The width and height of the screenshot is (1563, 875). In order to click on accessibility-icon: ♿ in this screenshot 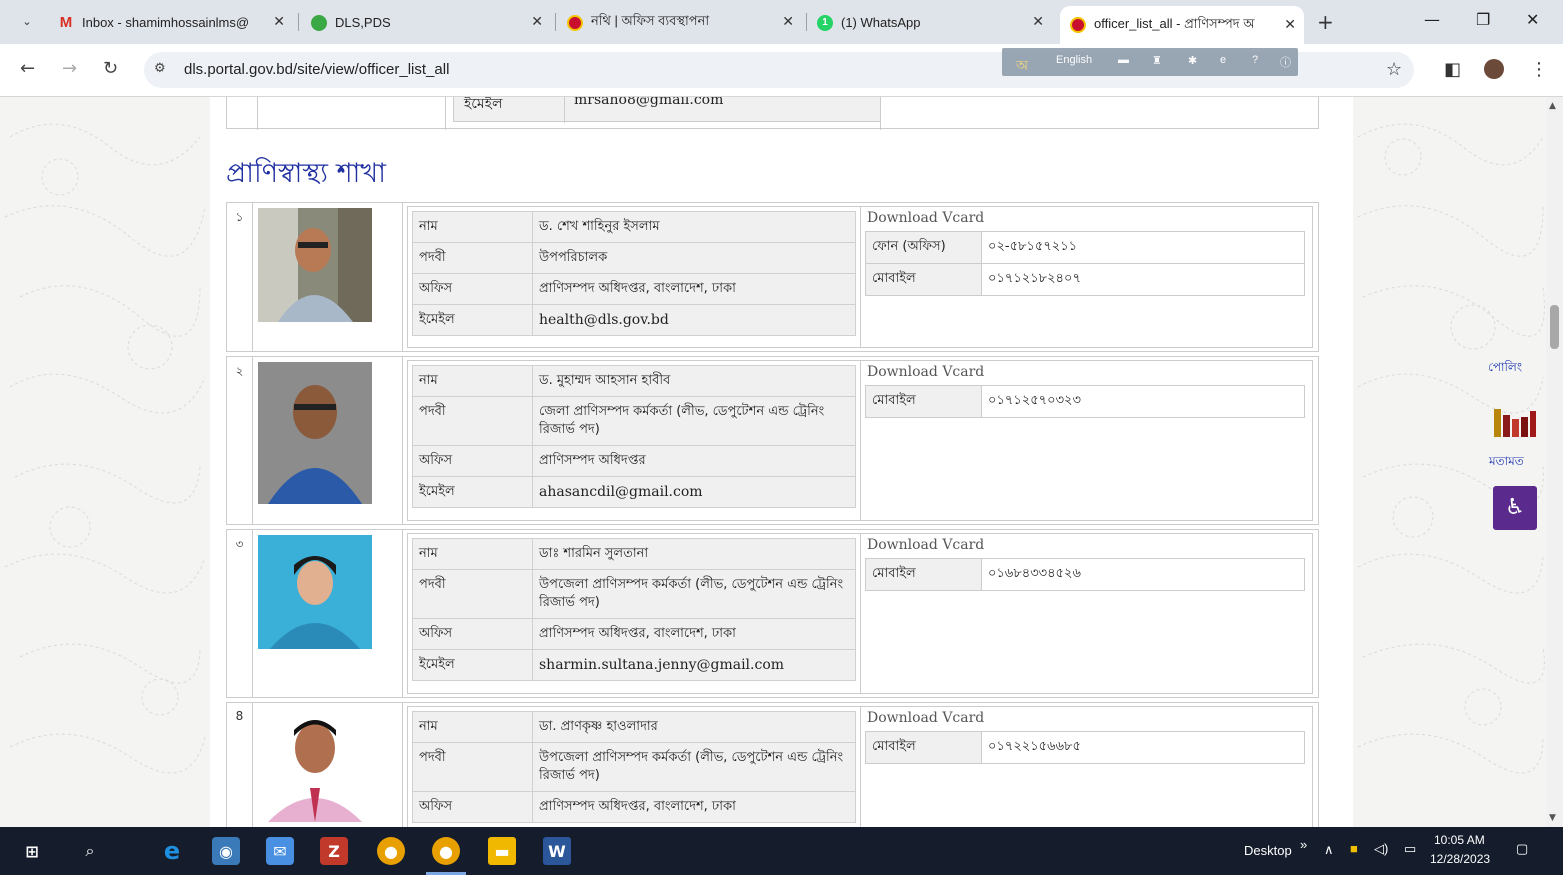, I will do `click(1515, 508)`.